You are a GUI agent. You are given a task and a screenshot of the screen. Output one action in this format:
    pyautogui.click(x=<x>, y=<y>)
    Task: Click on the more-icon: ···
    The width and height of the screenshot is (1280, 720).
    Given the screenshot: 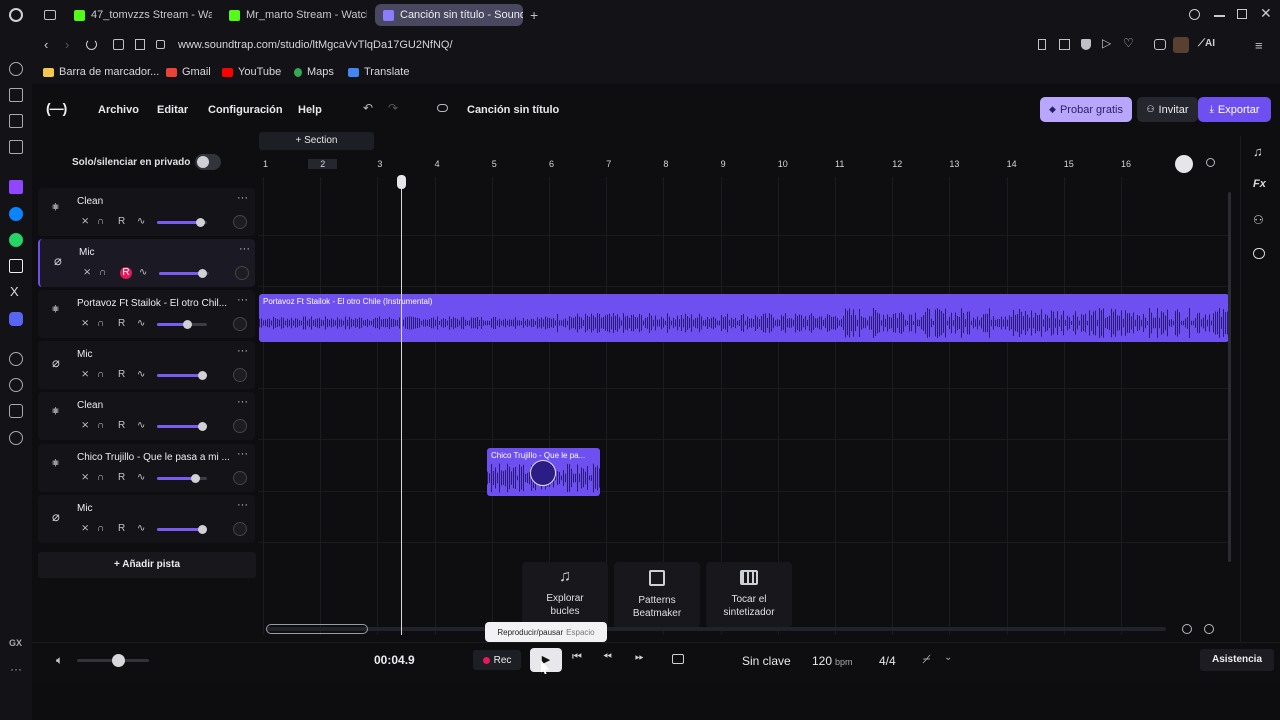 What is the action you would take?
    pyautogui.click(x=16, y=669)
    